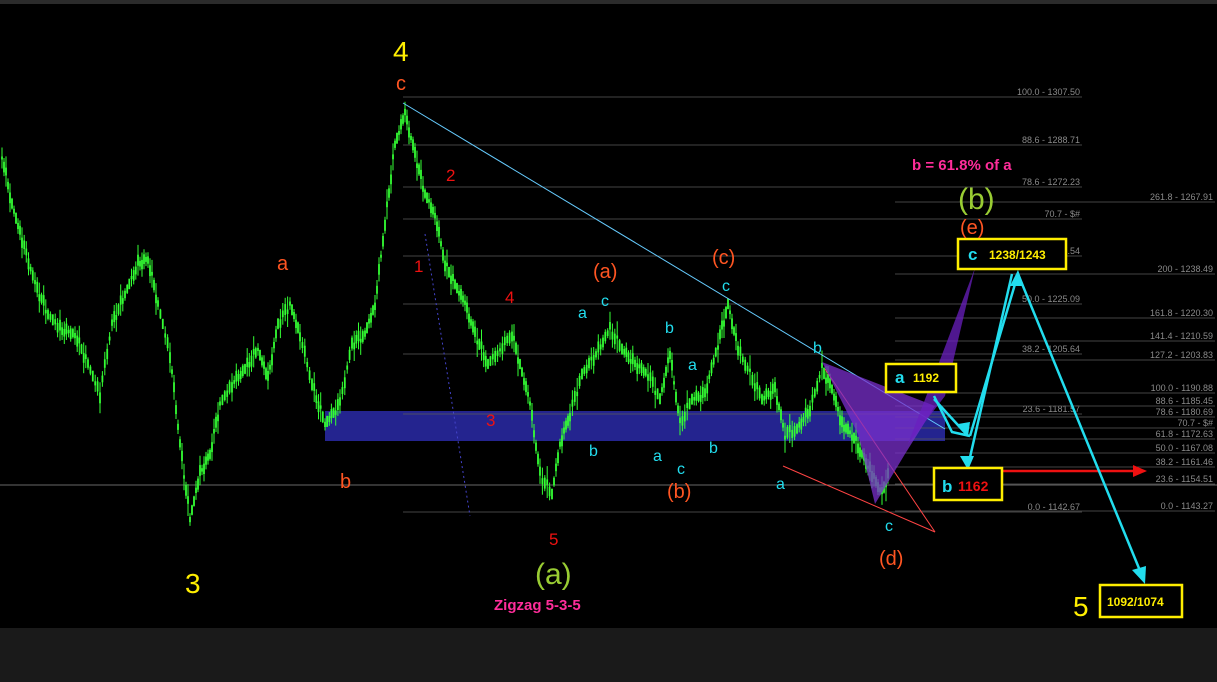 The width and height of the screenshot is (1217, 682). I want to click on box-b-letter: b, so click(947, 486).